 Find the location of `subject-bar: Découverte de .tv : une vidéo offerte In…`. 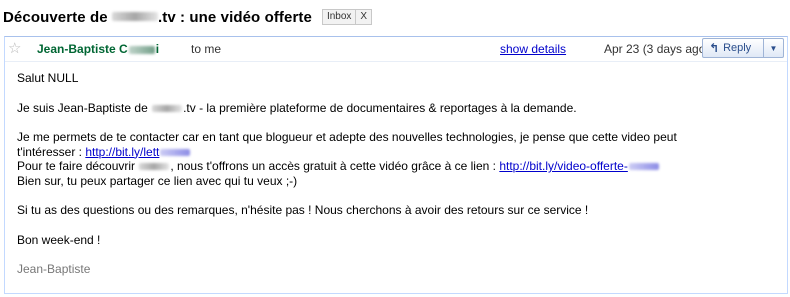

subject-bar: Découverte de .tv : une vidéo offerte In… is located at coordinates (186, 17).